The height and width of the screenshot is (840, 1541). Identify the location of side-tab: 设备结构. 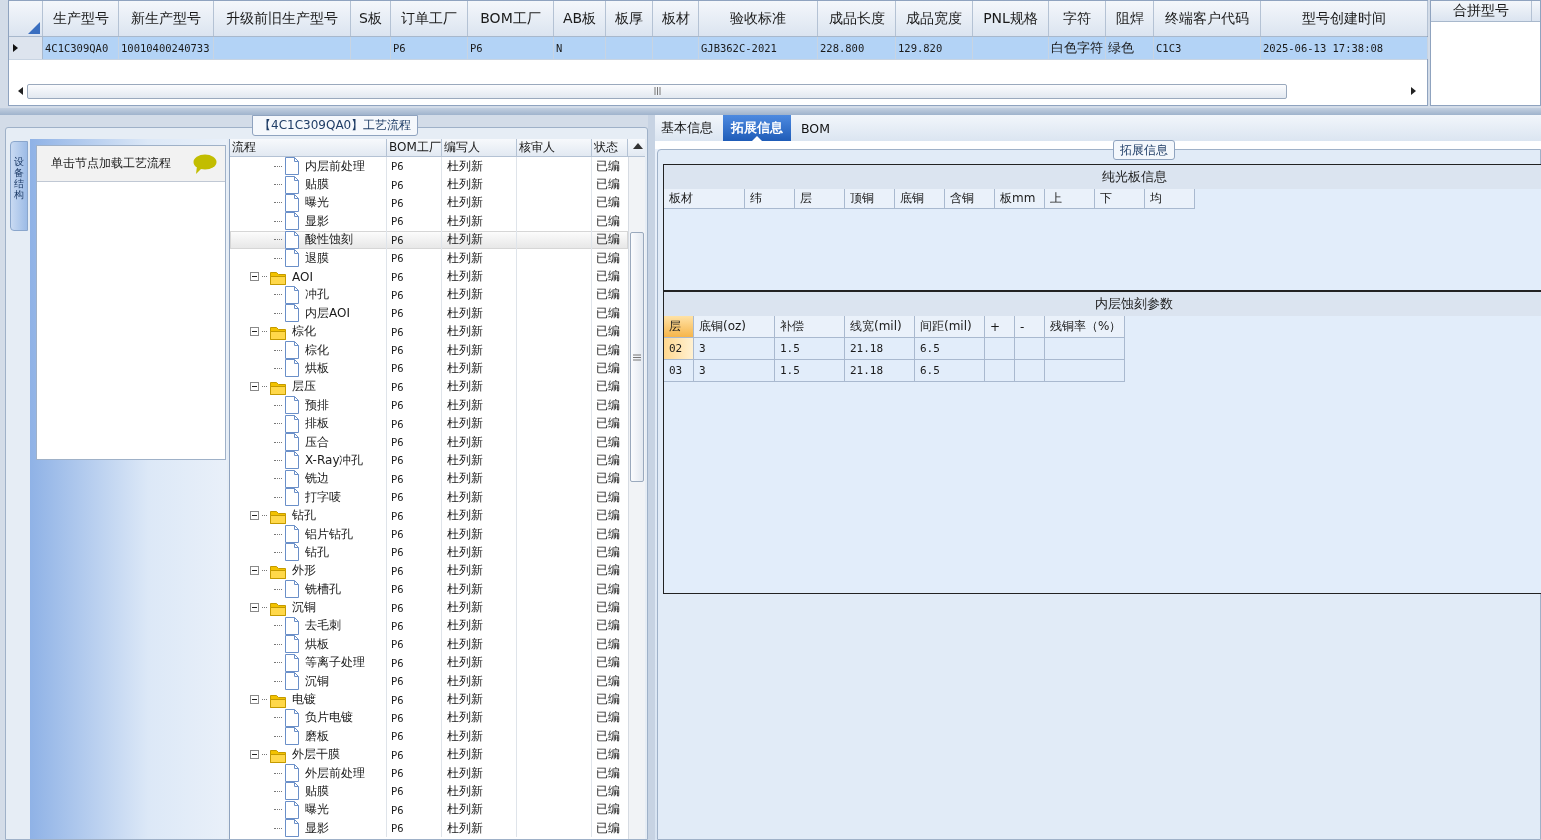
(19, 186).